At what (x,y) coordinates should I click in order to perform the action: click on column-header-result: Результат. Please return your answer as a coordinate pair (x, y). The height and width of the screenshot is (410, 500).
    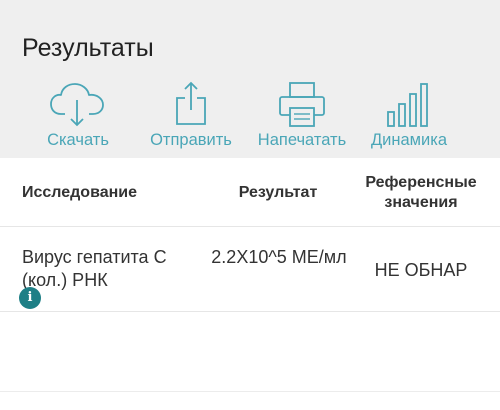
    Looking at the image, I should click on (278, 192).